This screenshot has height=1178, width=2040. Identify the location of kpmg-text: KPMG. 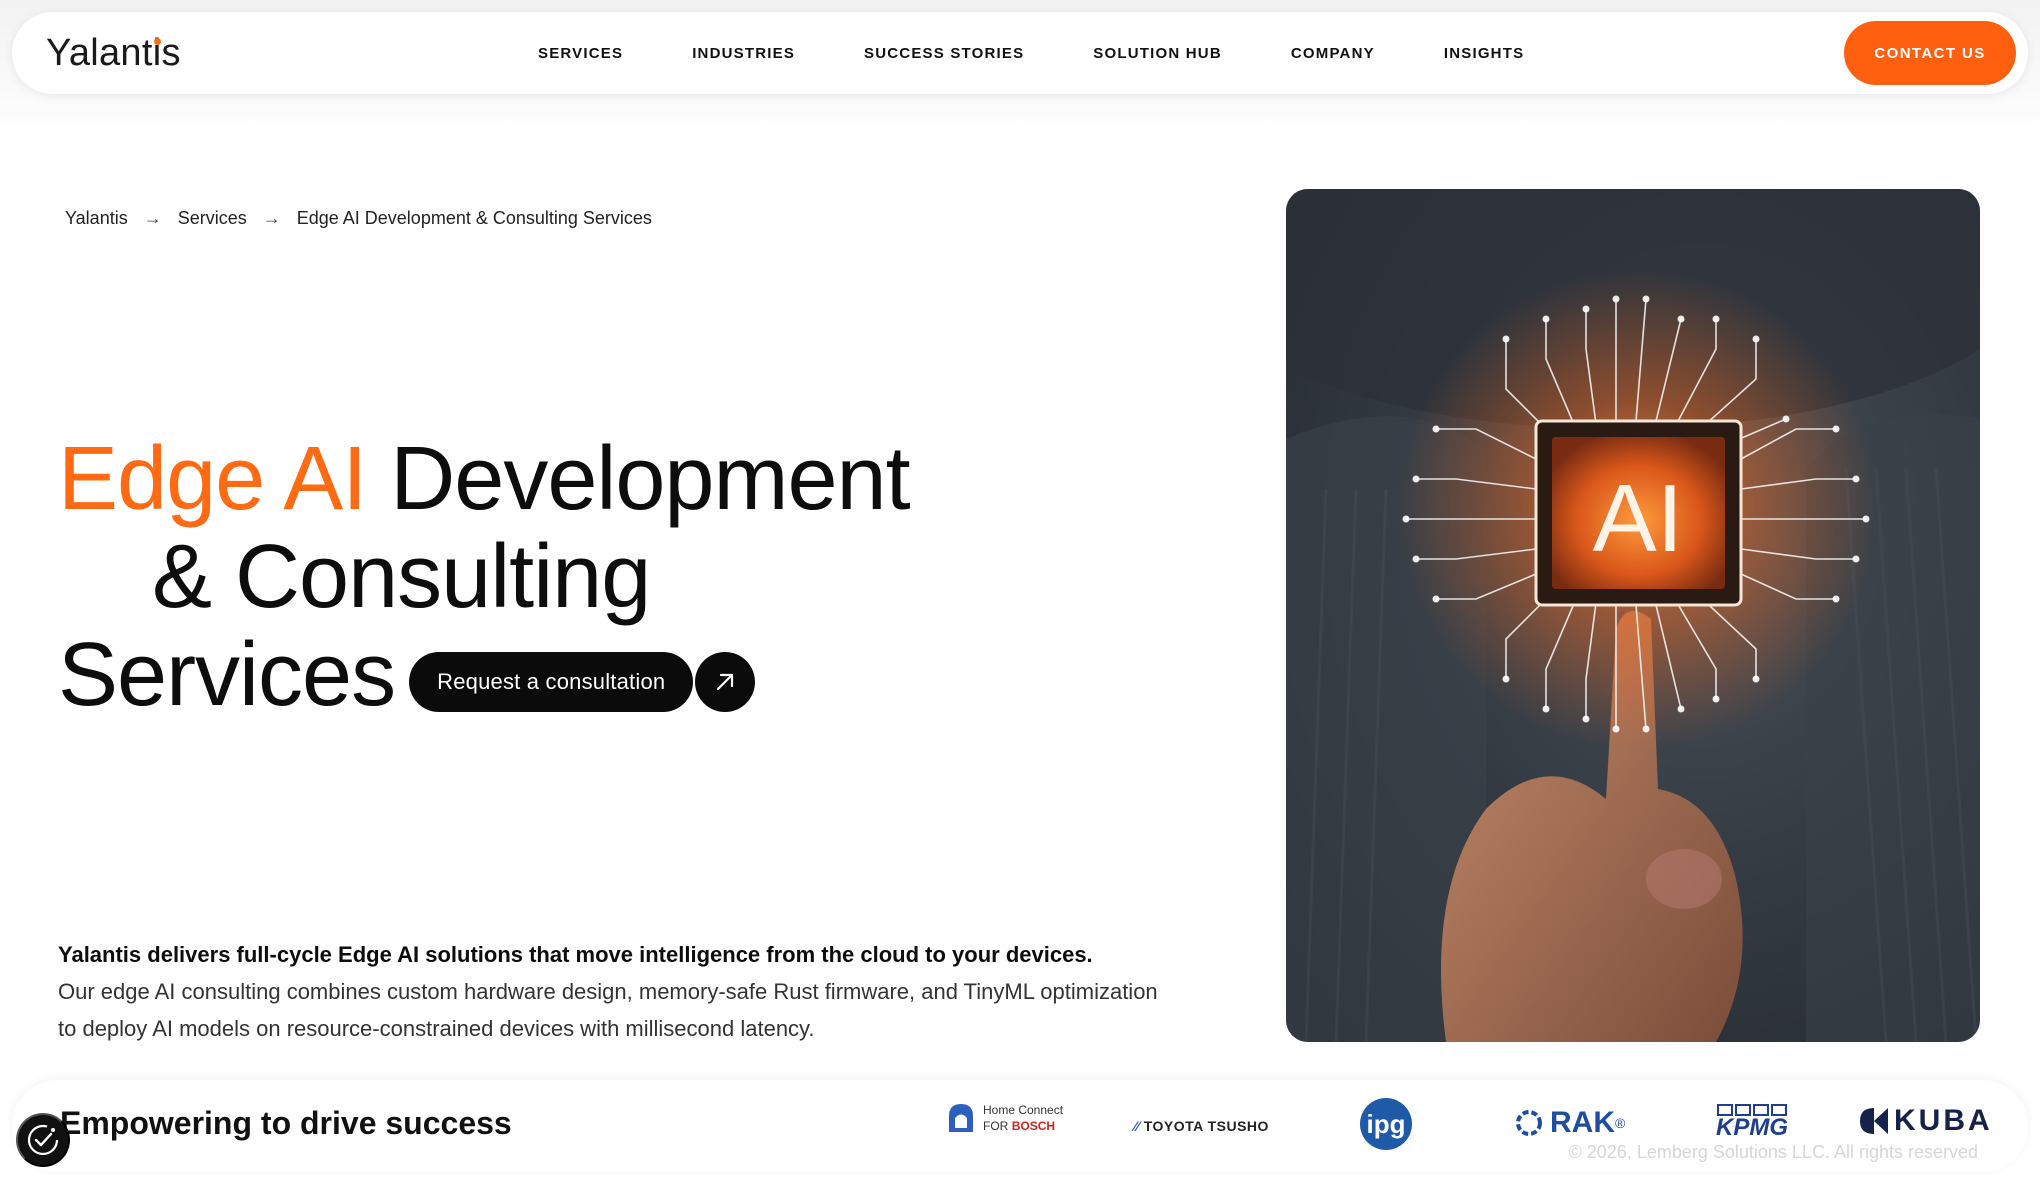
(1752, 1127).